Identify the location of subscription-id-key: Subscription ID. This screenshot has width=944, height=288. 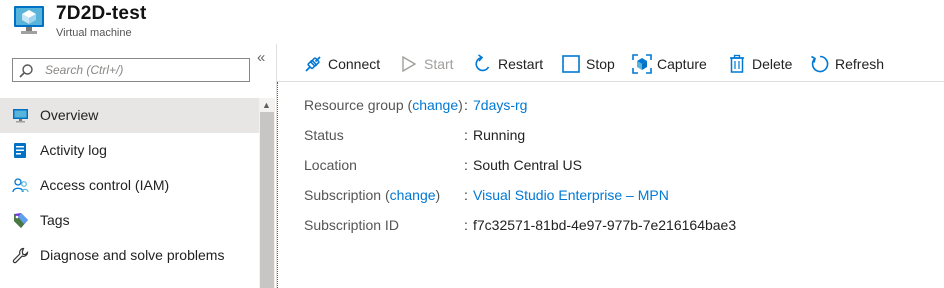
(351, 225).